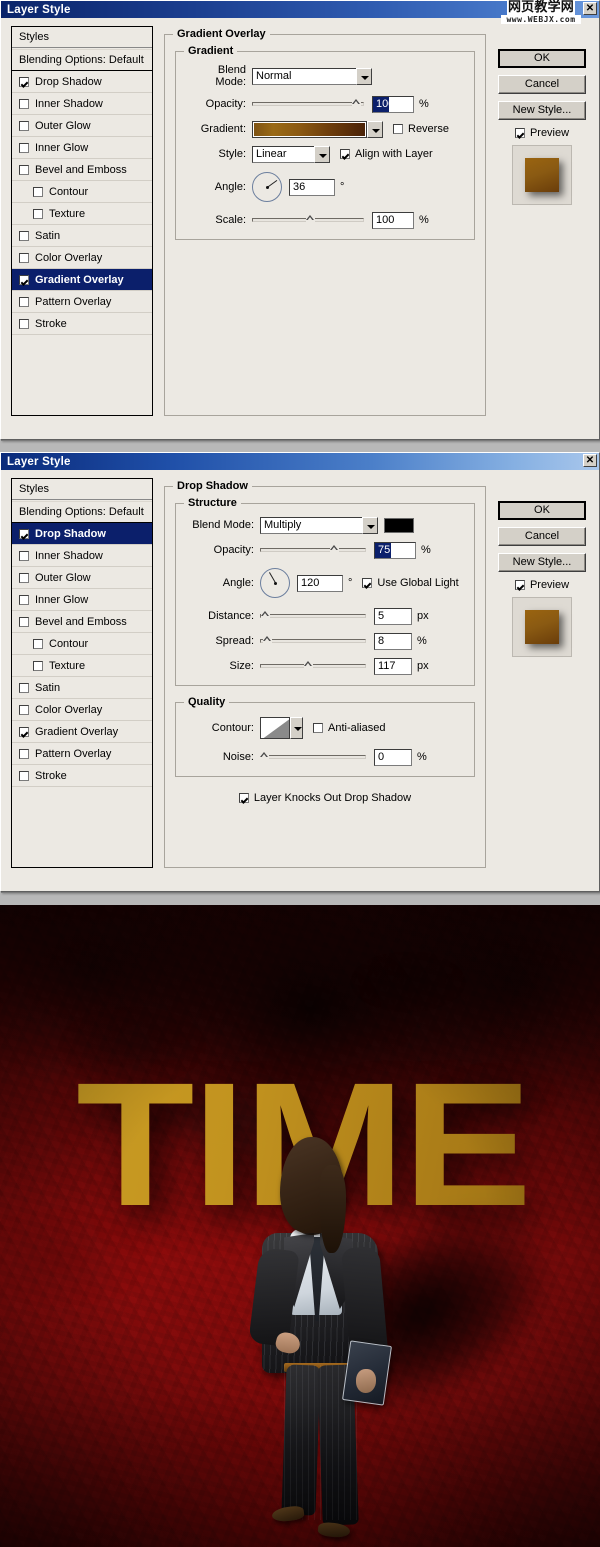  Describe the element at coordinates (291, 154) in the screenshot. I see `gradient-style-select: Linear` at that location.